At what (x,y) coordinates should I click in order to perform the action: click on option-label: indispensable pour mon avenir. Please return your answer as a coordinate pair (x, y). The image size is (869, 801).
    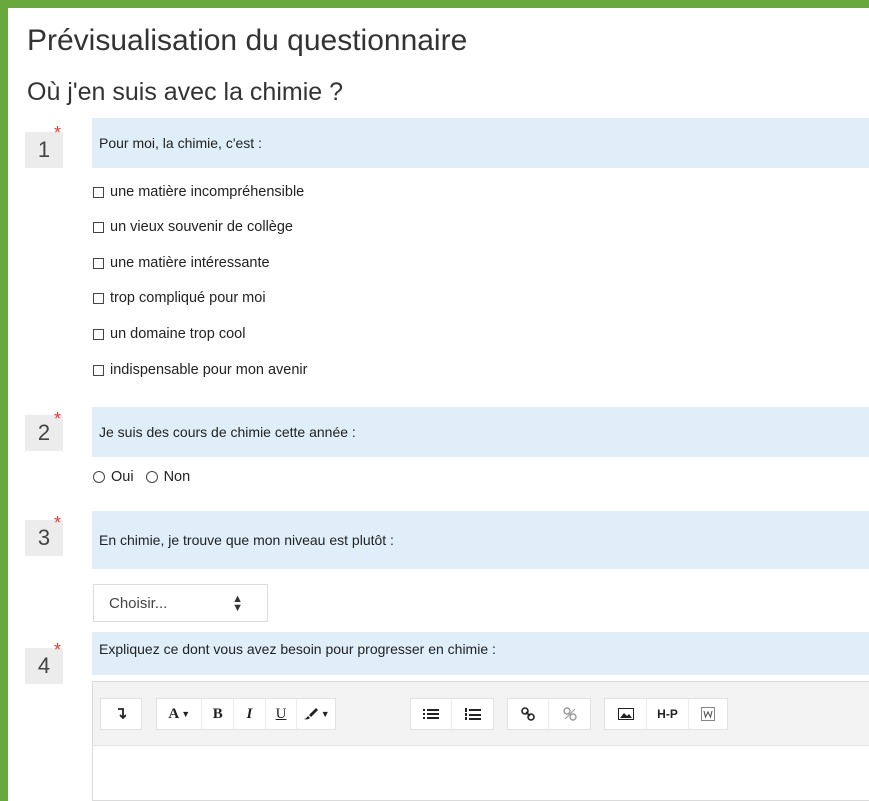
    Looking at the image, I should click on (209, 370).